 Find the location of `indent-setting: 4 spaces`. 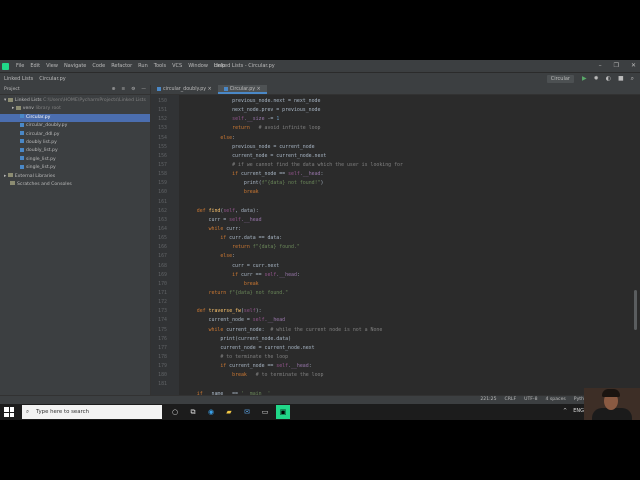

indent-setting: 4 spaces is located at coordinates (556, 399).